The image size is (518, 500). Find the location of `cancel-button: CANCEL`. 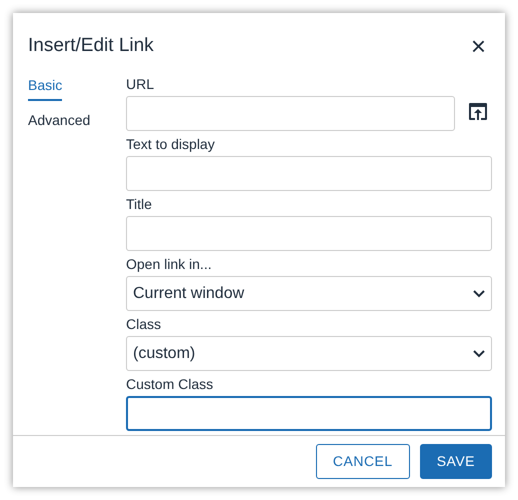

cancel-button: CANCEL is located at coordinates (363, 461).